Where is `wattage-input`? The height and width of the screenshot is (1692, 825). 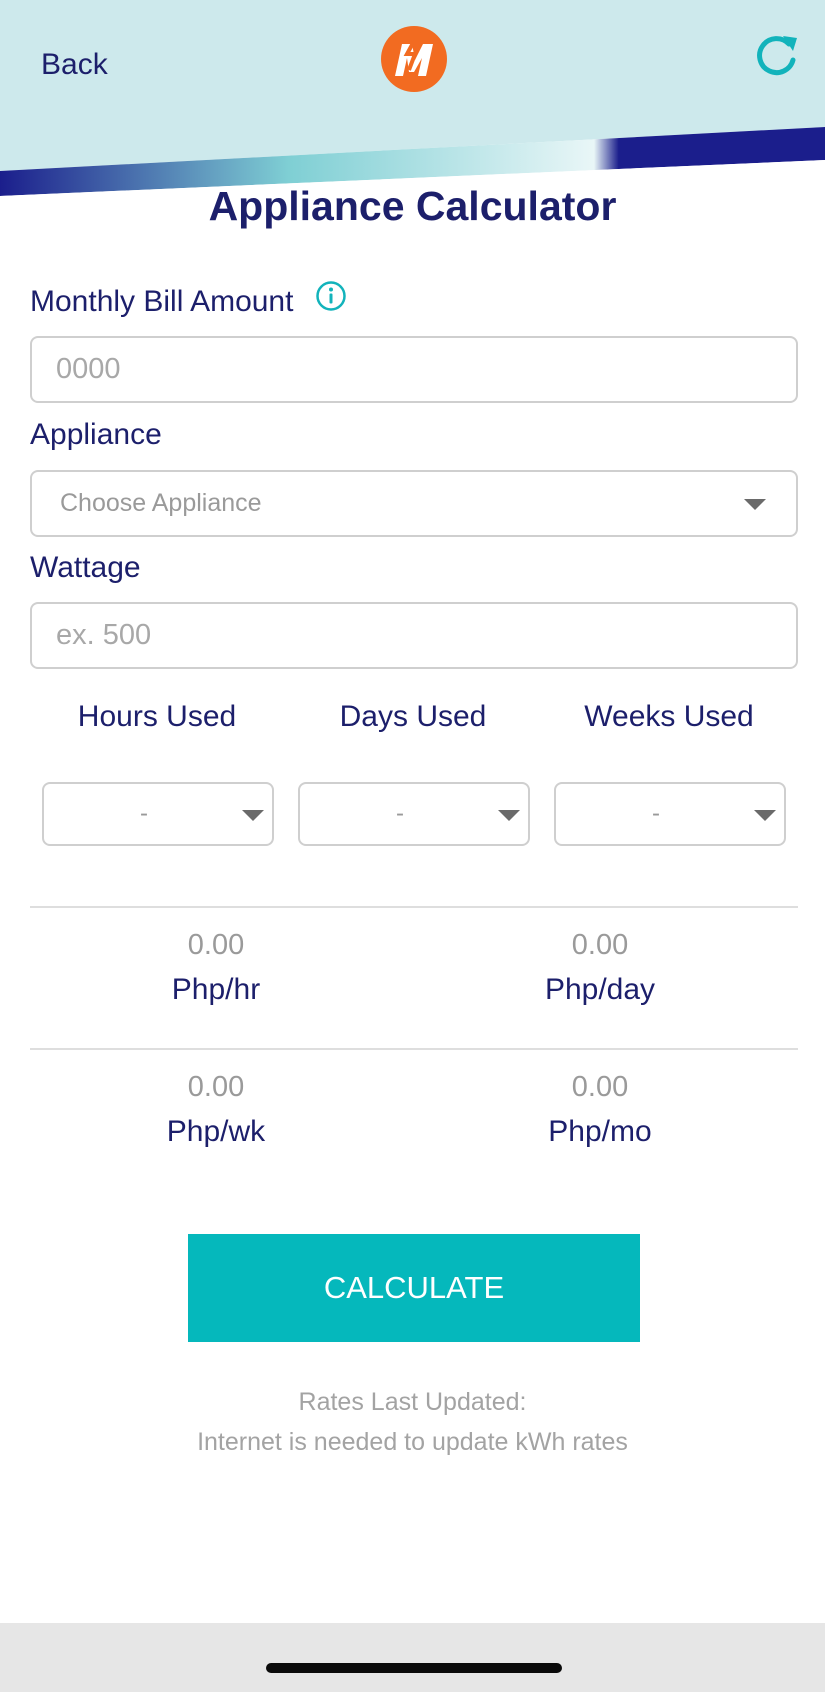
wattage-input is located at coordinates (414, 635).